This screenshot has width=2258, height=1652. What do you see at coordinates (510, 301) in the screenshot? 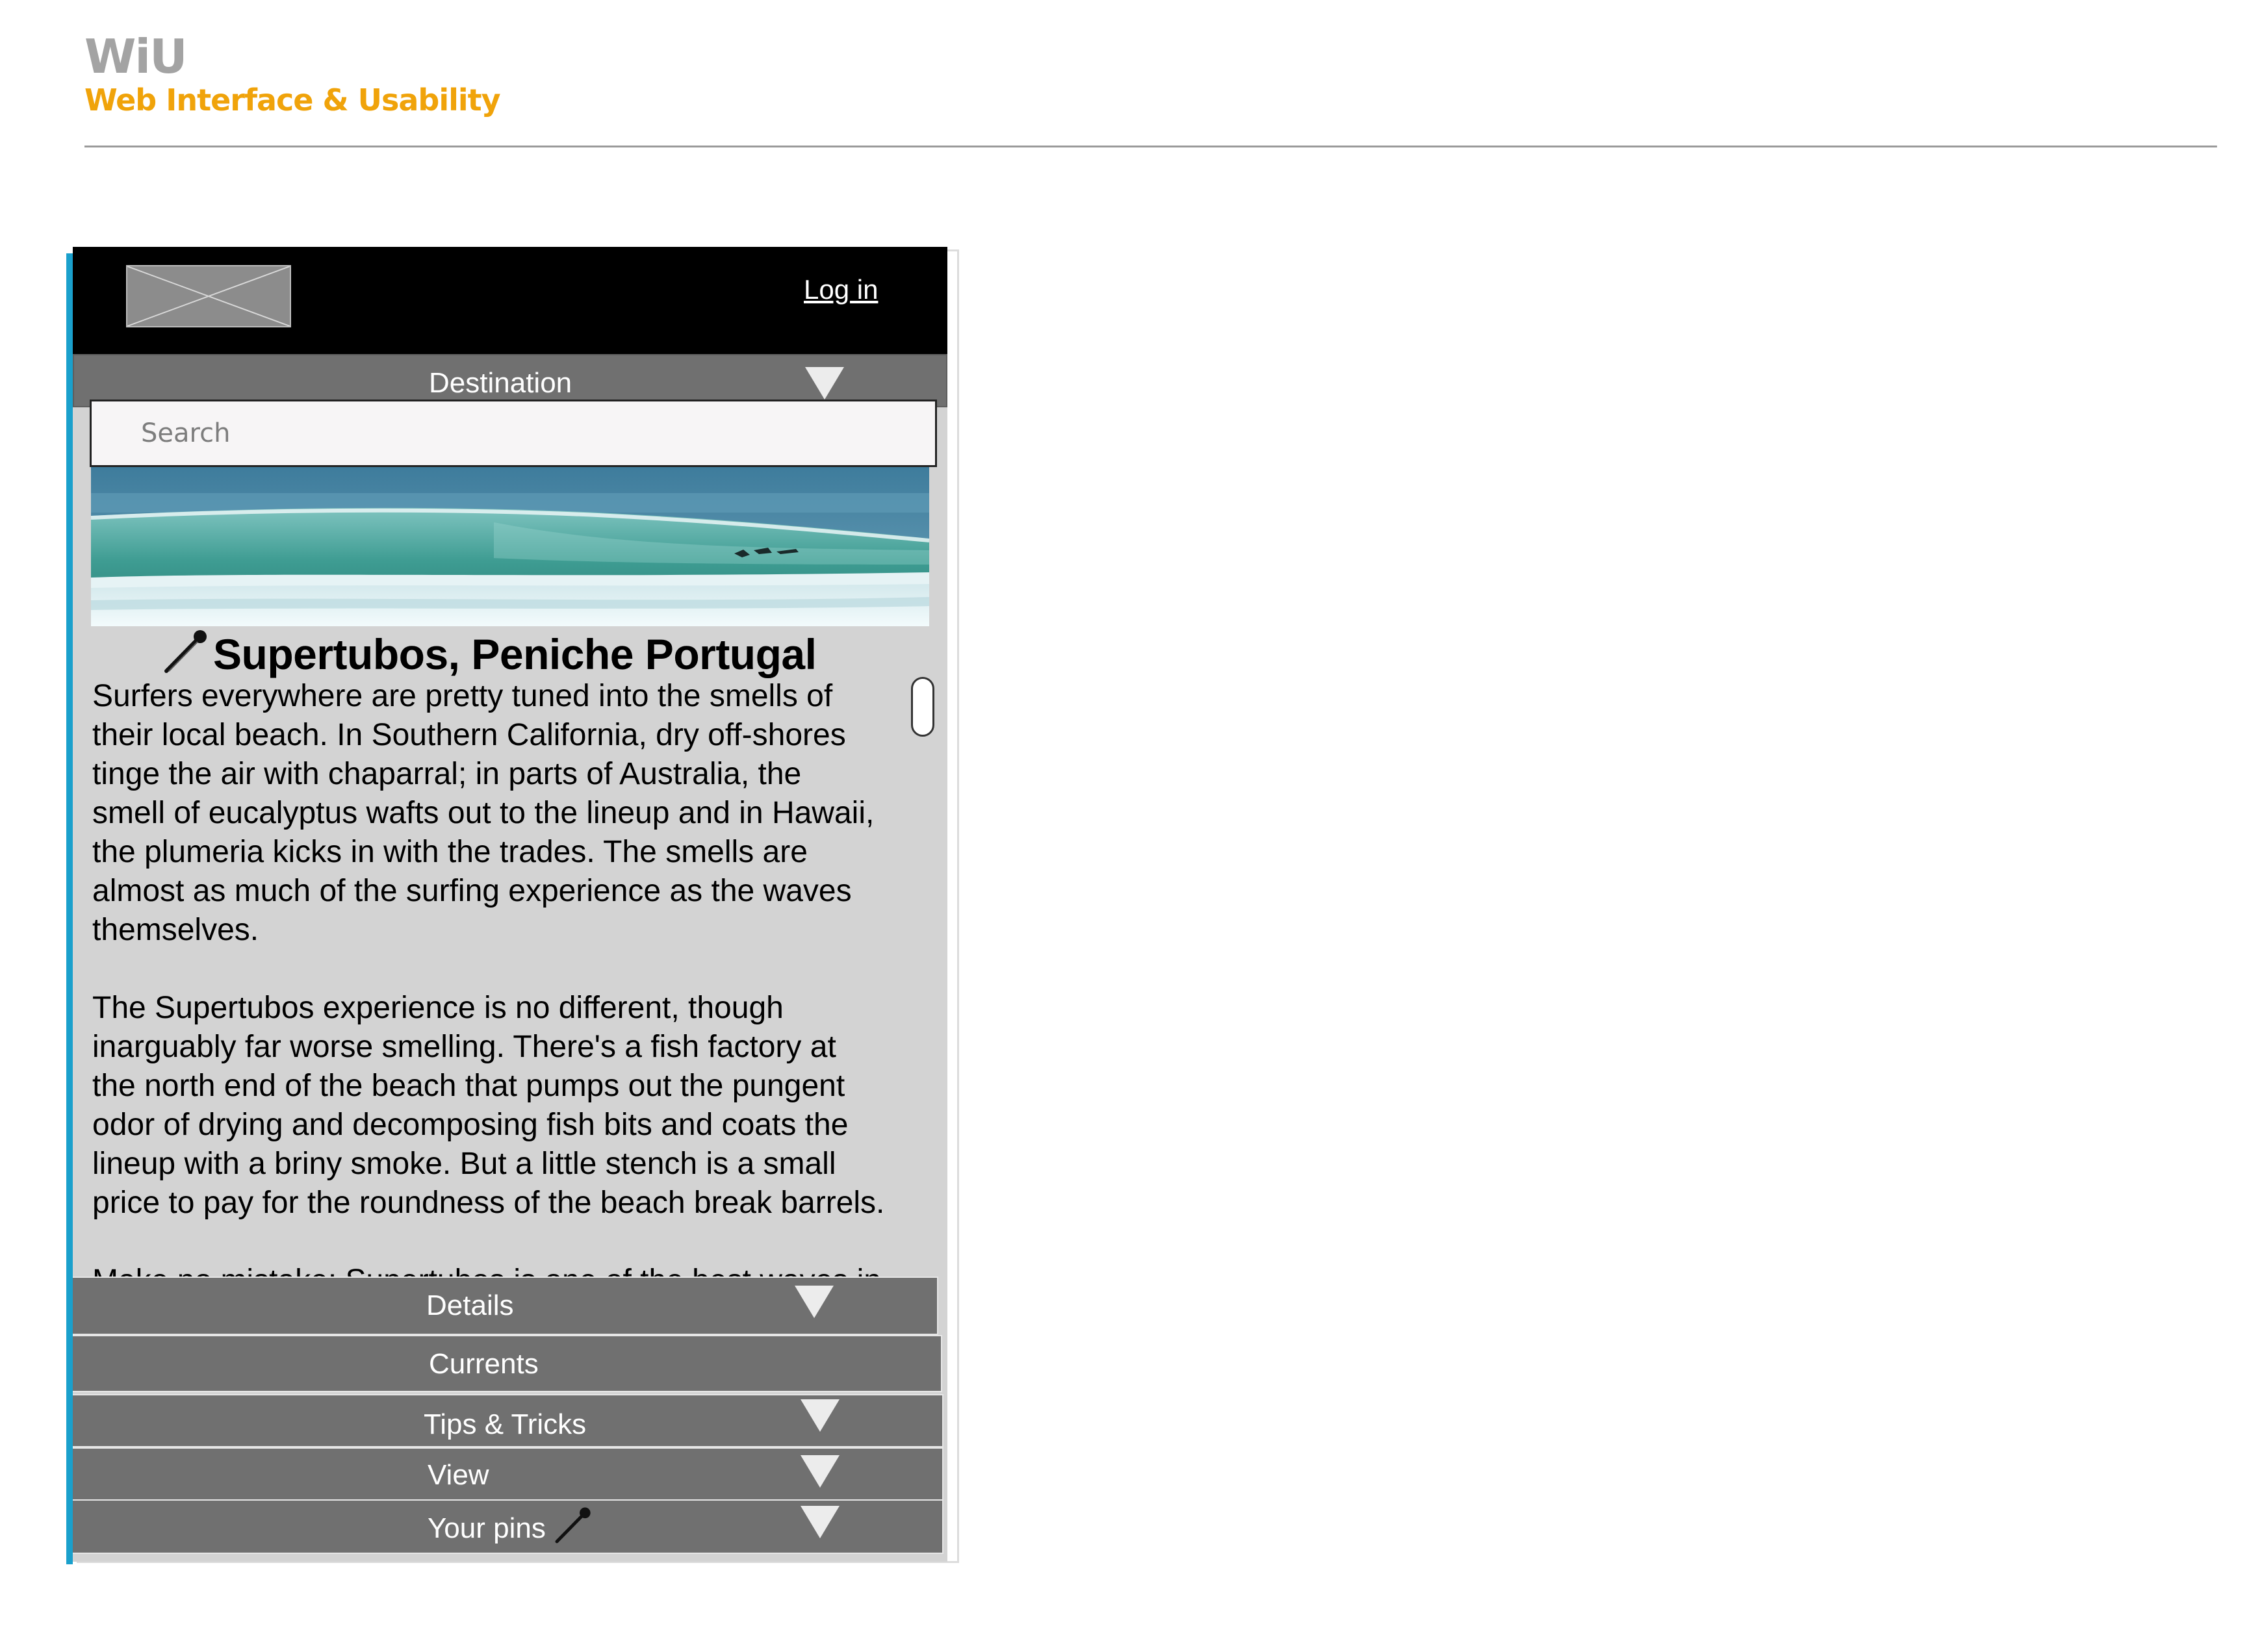
I see `top-bar: Log in` at bounding box center [510, 301].